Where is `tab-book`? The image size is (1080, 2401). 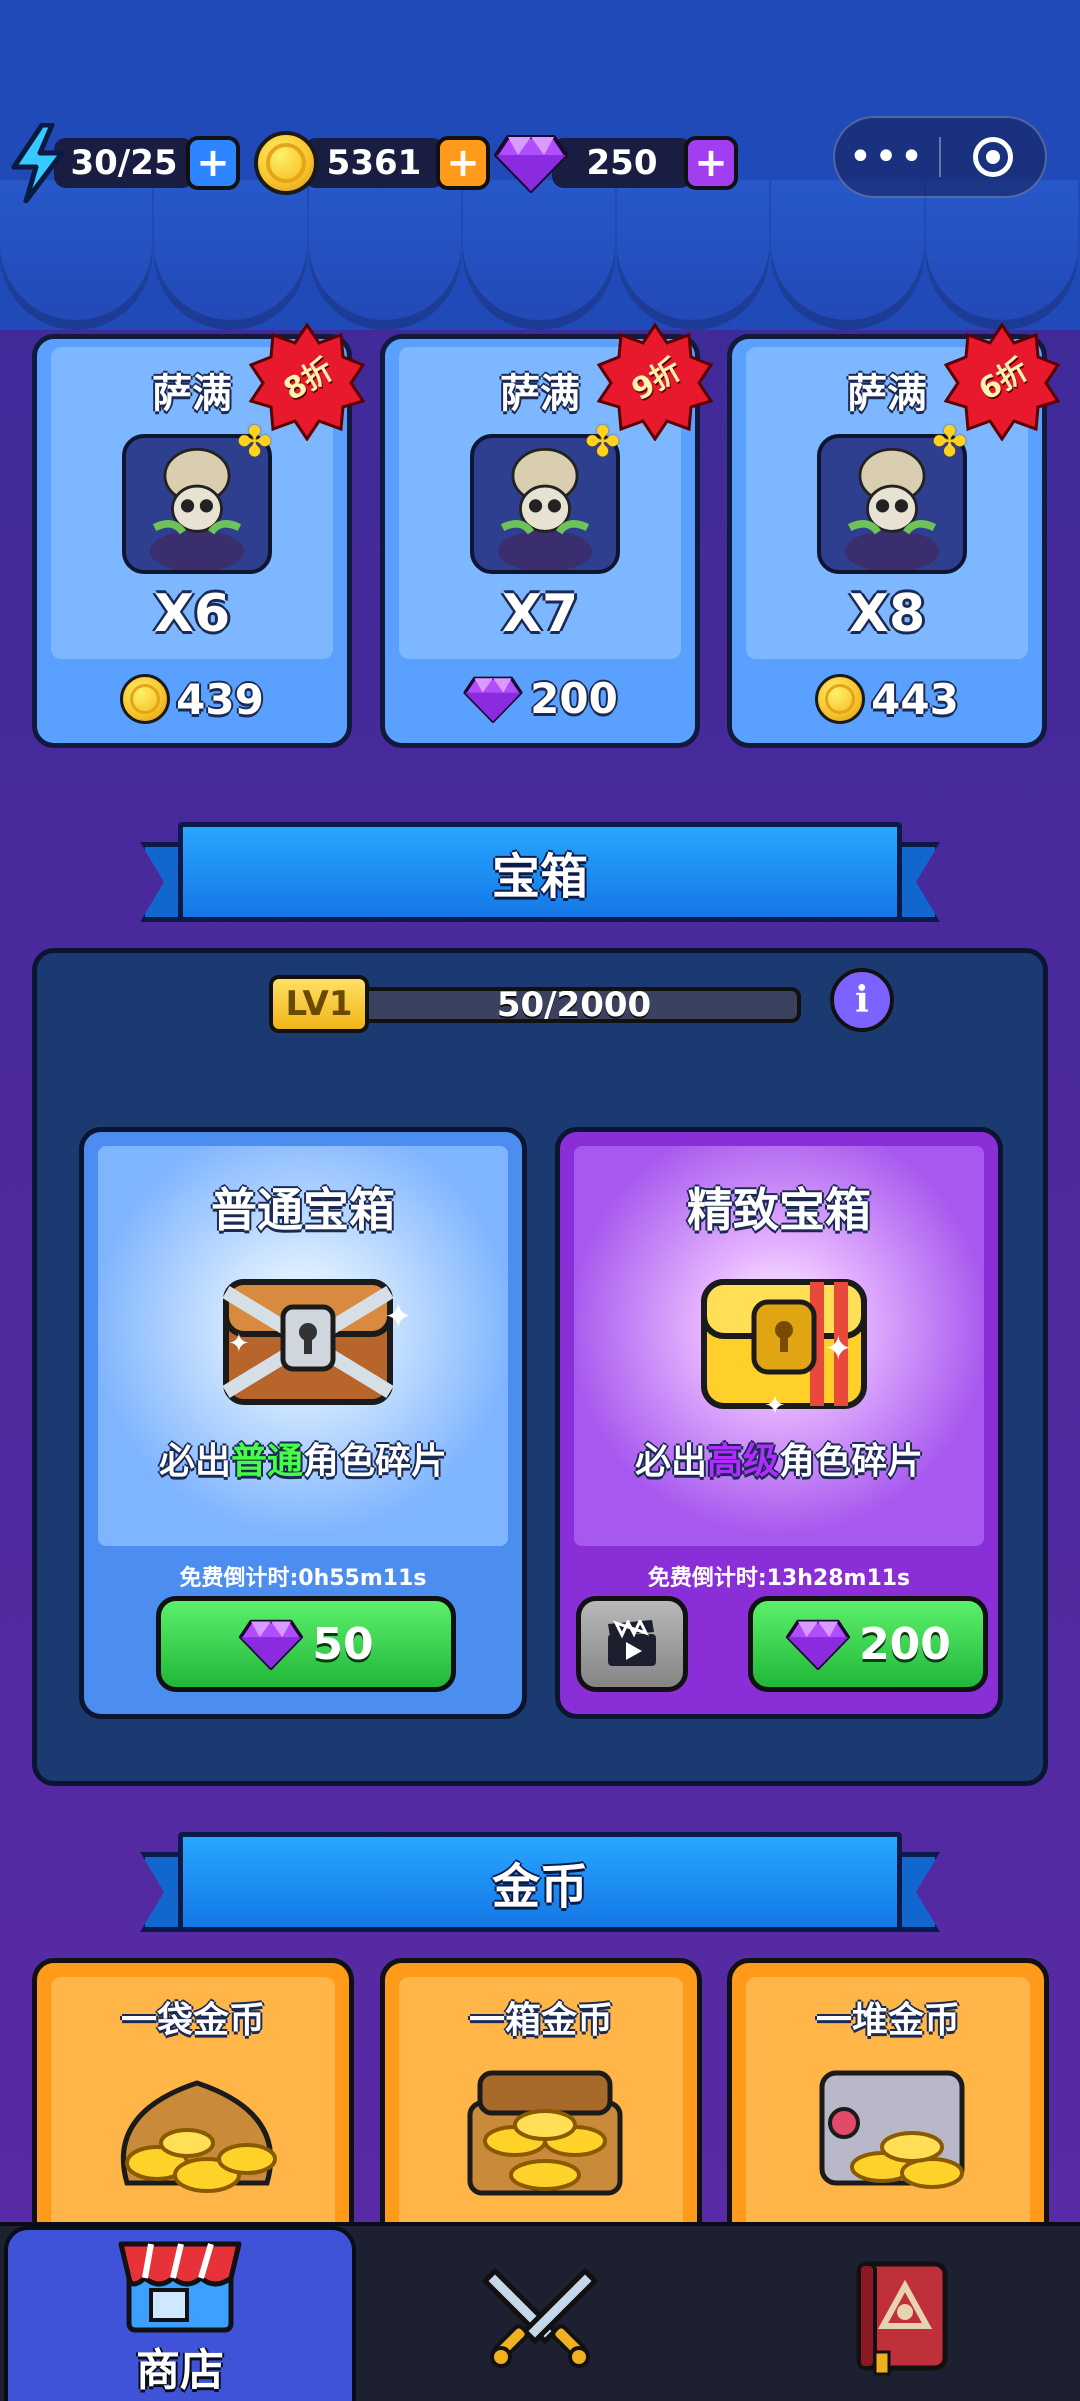
tab-book is located at coordinates (900, 2313).